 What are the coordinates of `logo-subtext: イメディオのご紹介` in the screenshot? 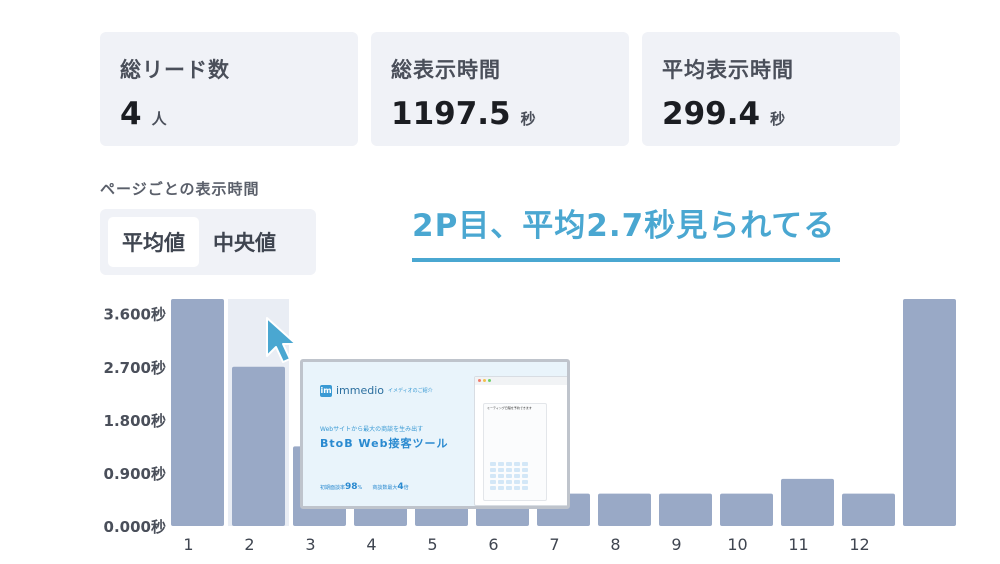 It's located at (410, 391).